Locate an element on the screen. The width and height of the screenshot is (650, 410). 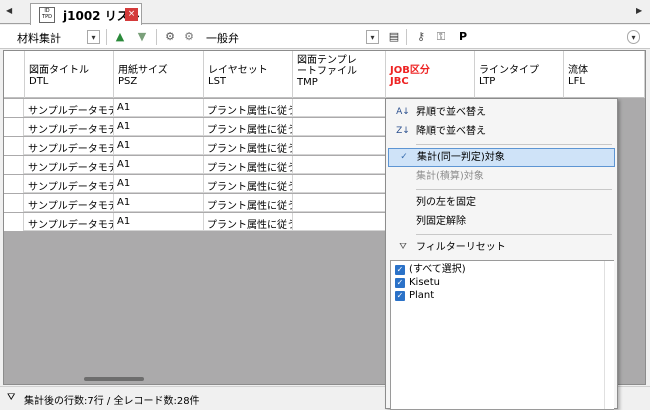
column-header-dtl: 図面タイトル DTL is located at coordinates (69, 74).